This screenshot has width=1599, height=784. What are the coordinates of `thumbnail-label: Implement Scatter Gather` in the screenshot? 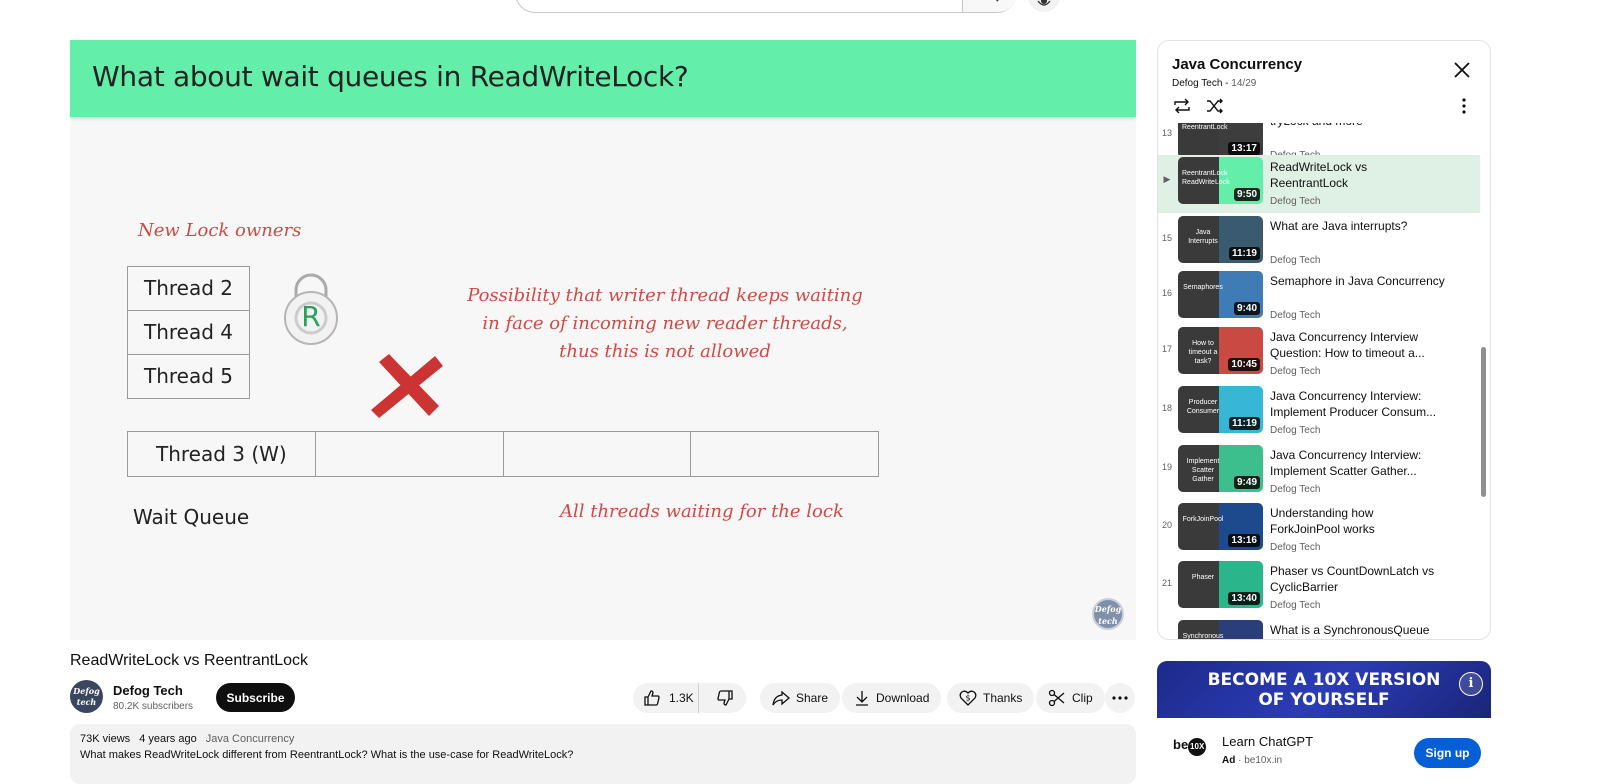 It's located at (1203, 470).